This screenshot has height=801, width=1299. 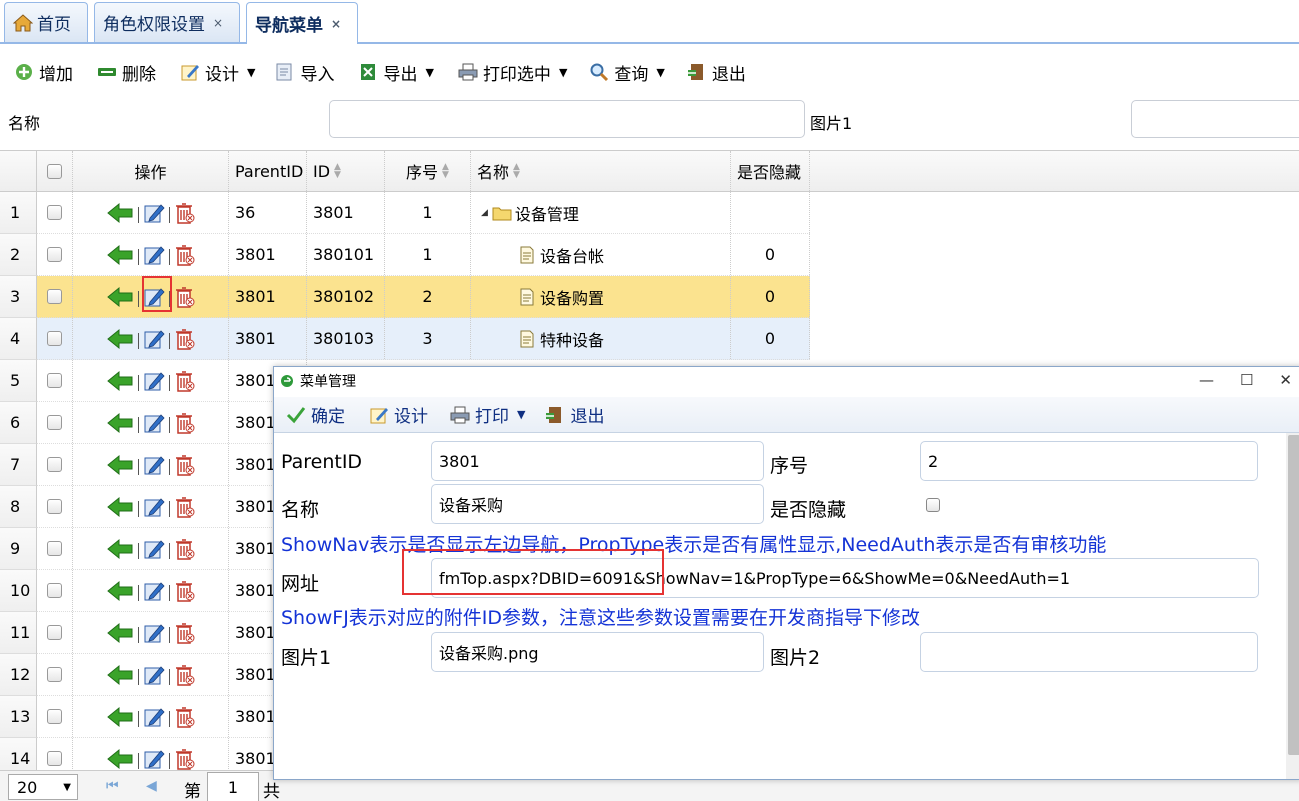 I want to click on name-filter-input, so click(x=567, y=119).